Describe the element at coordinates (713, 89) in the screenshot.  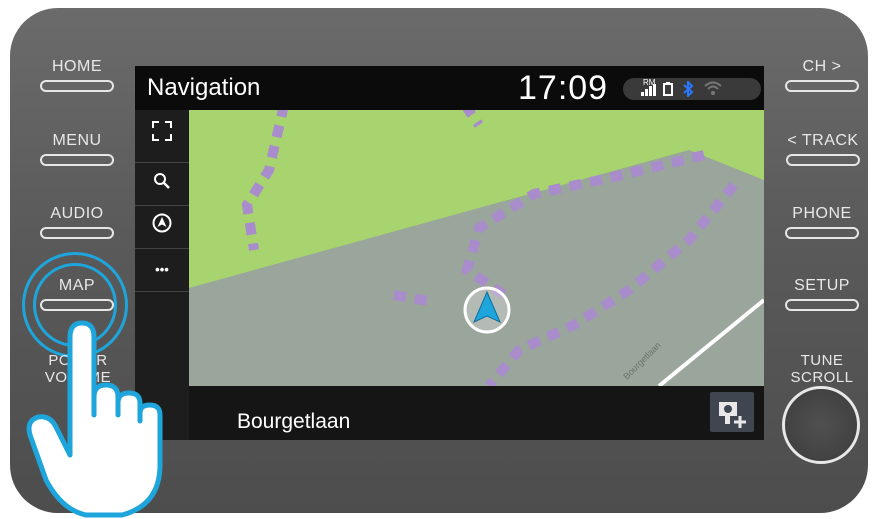
I see `wifi-icon` at that location.